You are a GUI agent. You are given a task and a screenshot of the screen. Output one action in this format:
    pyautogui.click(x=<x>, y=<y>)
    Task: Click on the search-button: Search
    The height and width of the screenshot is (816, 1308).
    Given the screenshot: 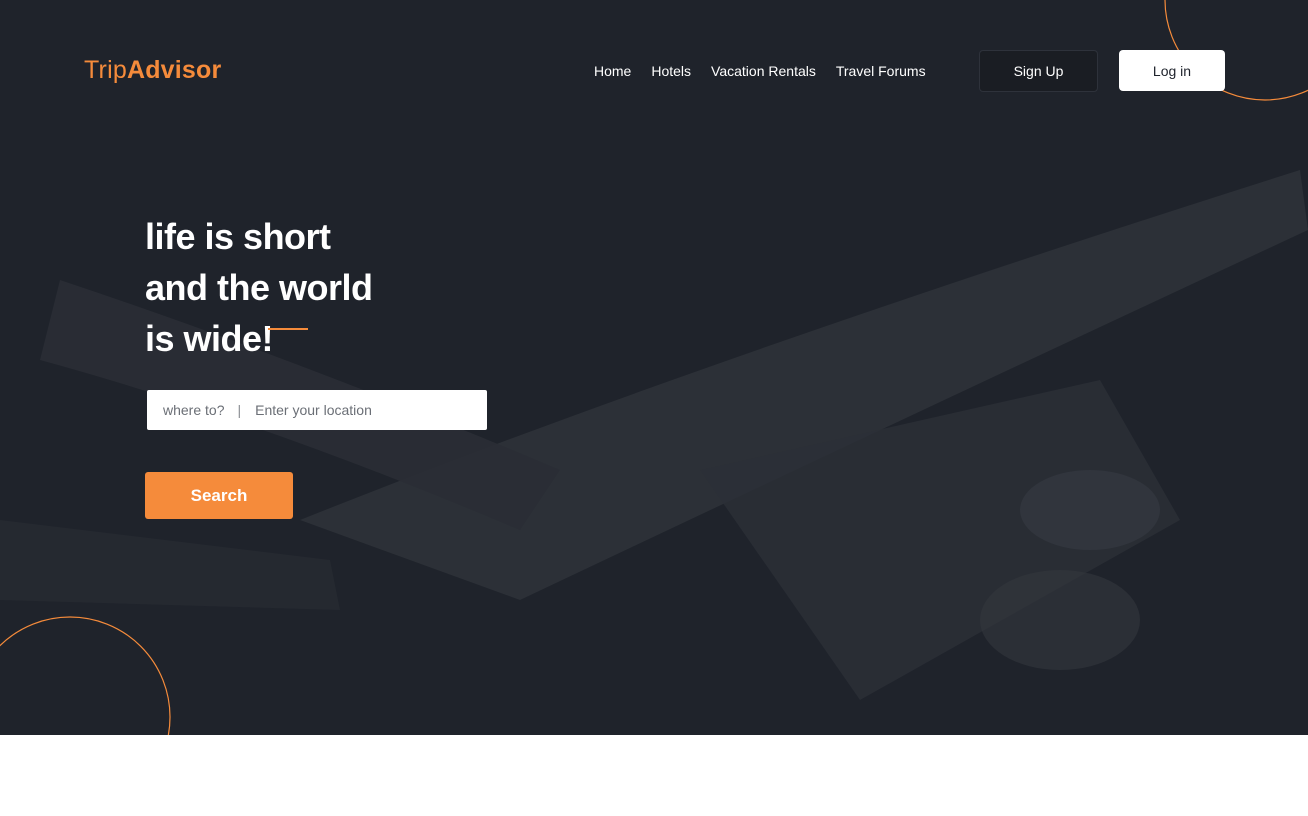 What is the action you would take?
    pyautogui.click(x=219, y=495)
    